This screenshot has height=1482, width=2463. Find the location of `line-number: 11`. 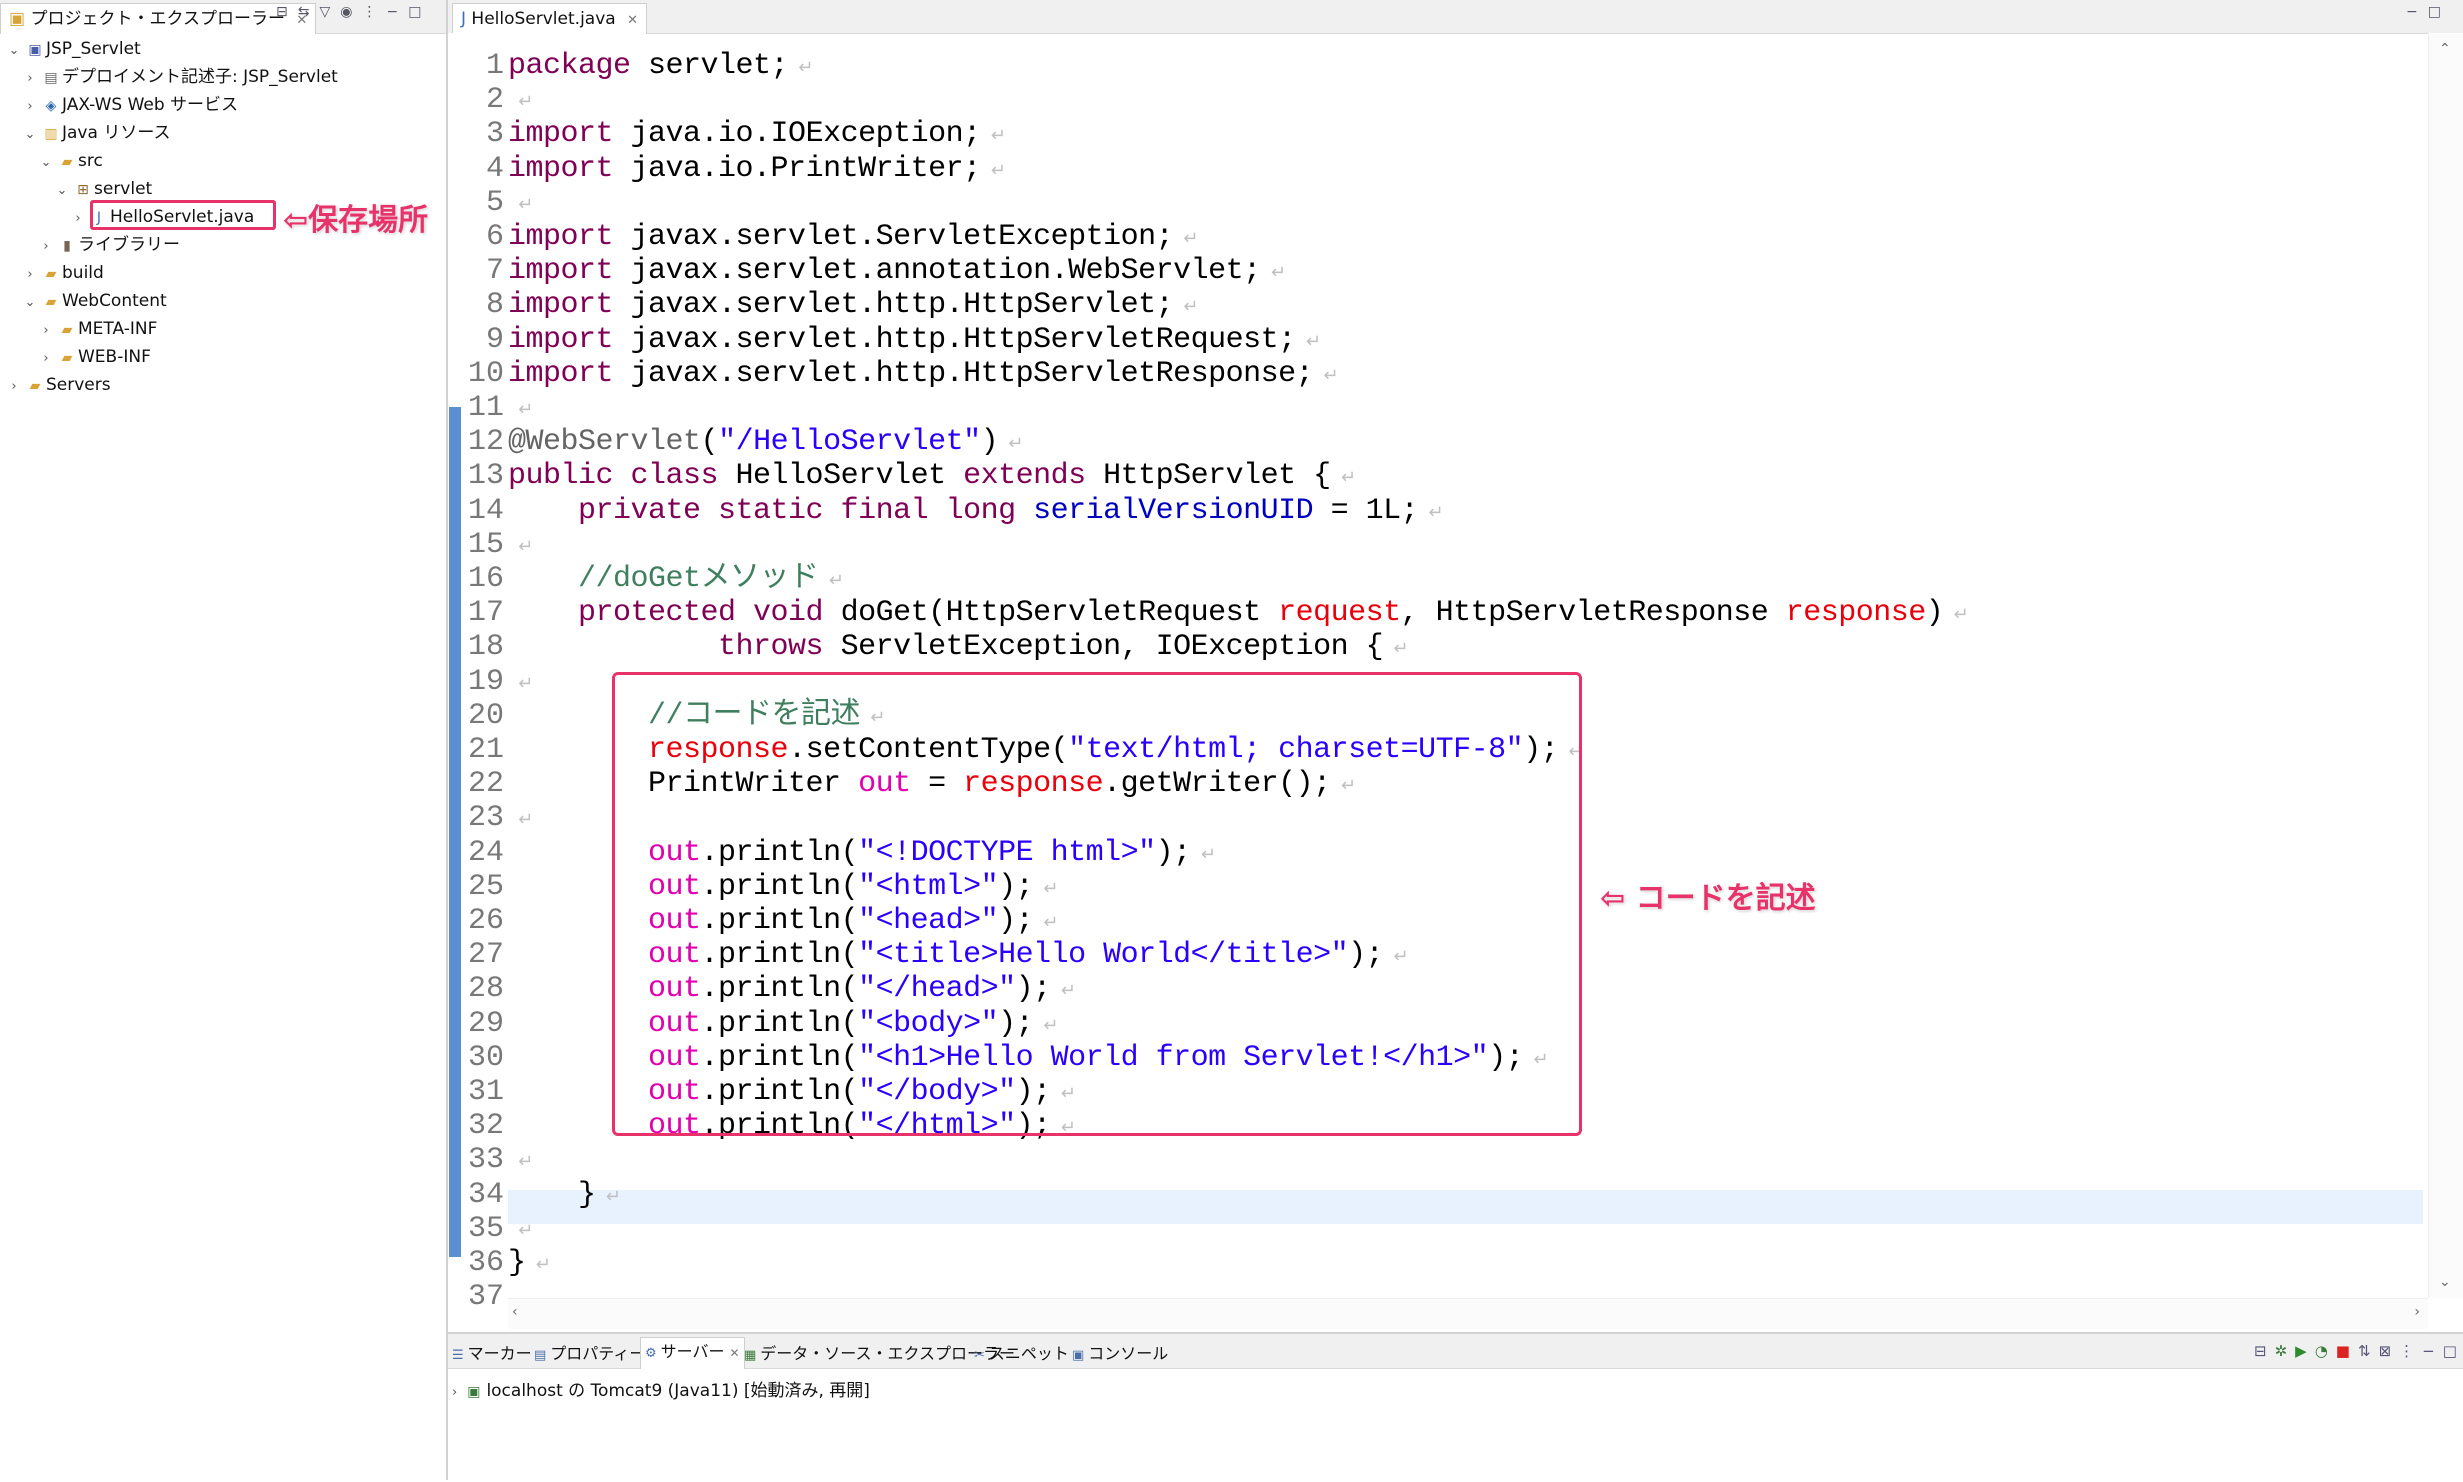

line-number: 11 is located at coordinates (485, 408).